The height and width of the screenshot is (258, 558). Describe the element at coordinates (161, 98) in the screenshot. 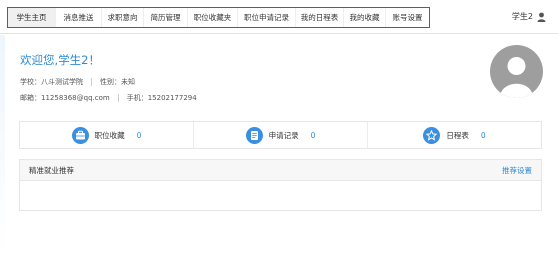

I see `phone-text: 手机：15202177294` at that location.